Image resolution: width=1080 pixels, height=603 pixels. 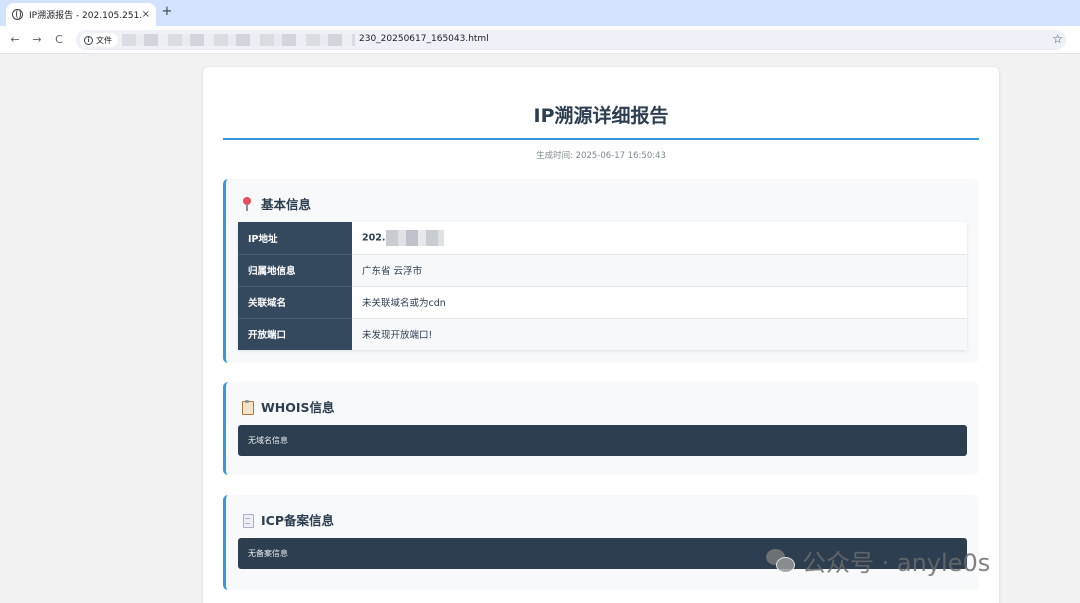 I want to click on section-header: 基本信息, so click(x=275, y=203).